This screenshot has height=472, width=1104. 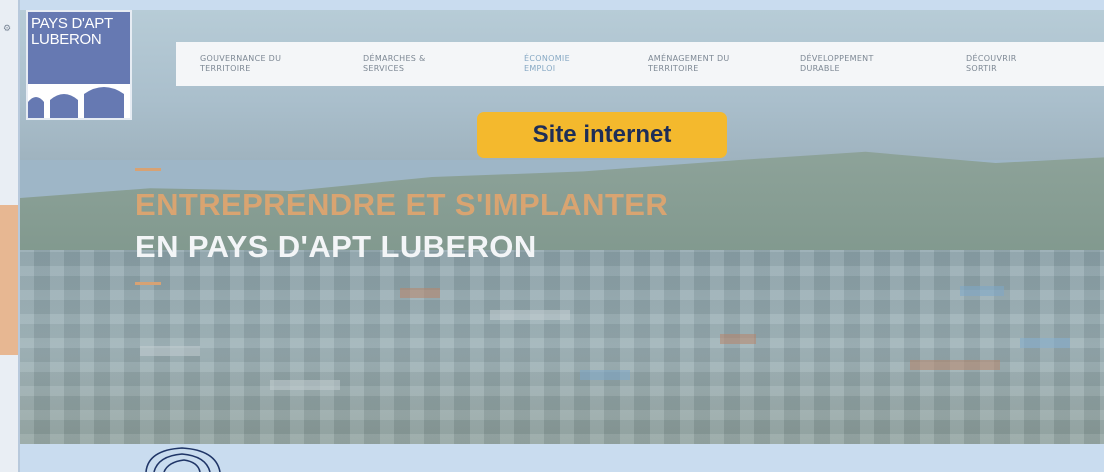 What do you see at coordinates (79, 65) in the screenshot?
I see `site-logo: PAYS D'APT LUBERON` at bounding box center [79, 65].